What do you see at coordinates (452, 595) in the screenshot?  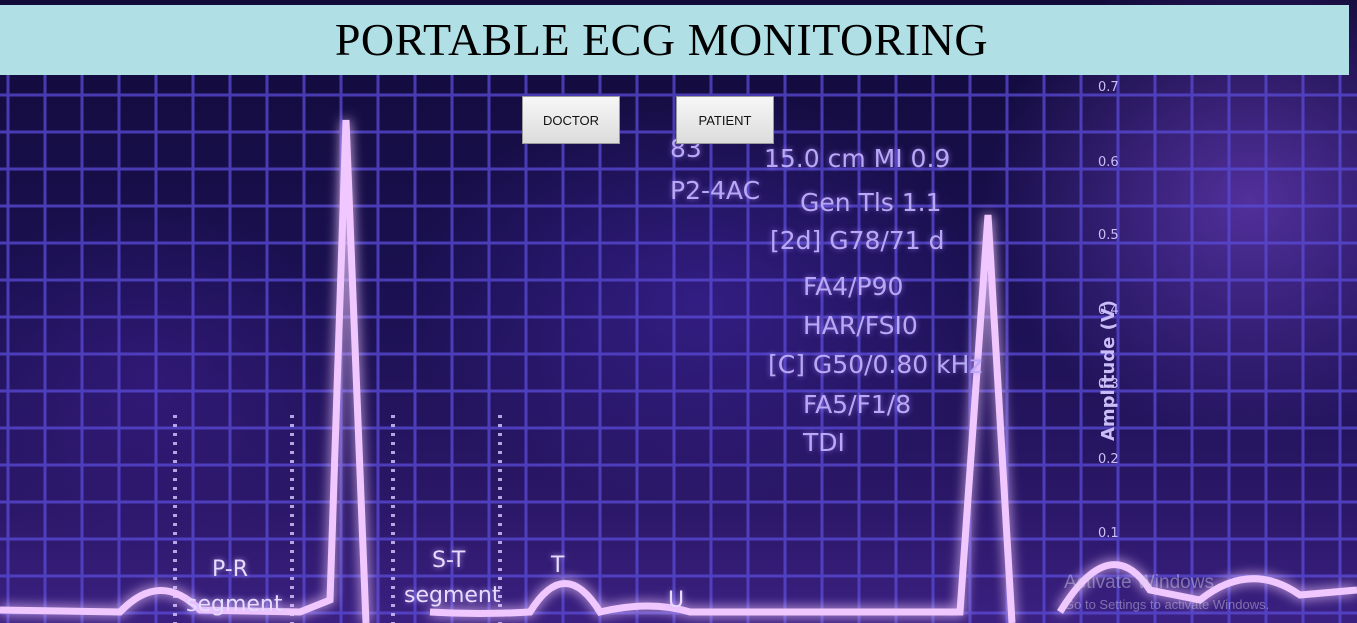 I see `st-segment-label: segment` at bounding box center [452, 595].